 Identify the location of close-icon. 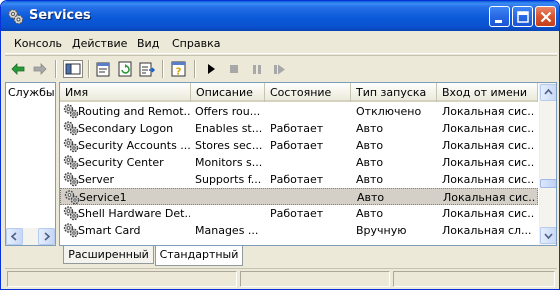
(546, 17).